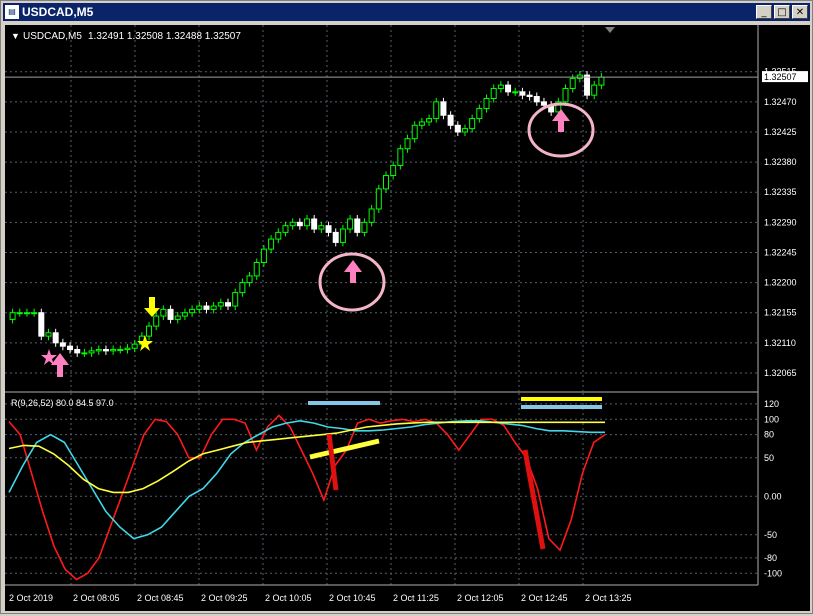 The height and width of the screenshot is (616, 813). What do you see at coordinates (773, 488) in the screenshot?
I see `indicator-axis: 120 100 80 50 0.00 -50 -80 -100` at bounding box center [773, 488].